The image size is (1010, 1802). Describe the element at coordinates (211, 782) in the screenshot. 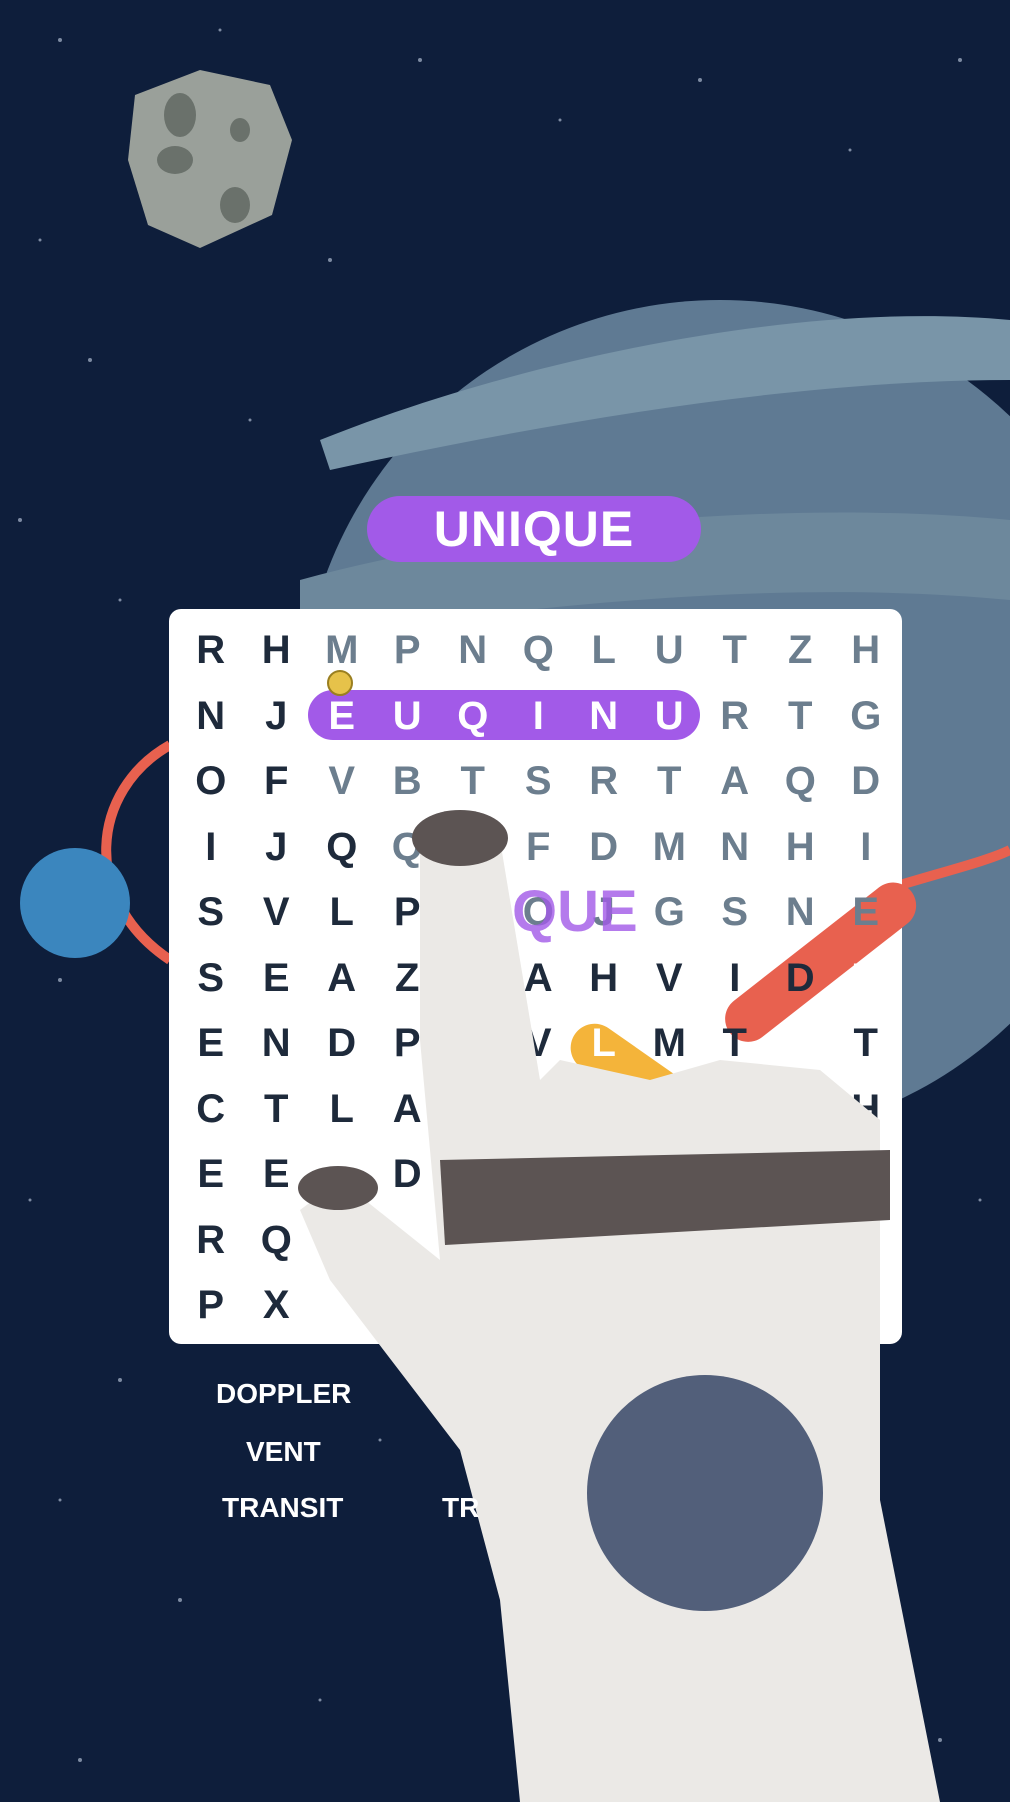

I see `grid-cell: O` at that location.